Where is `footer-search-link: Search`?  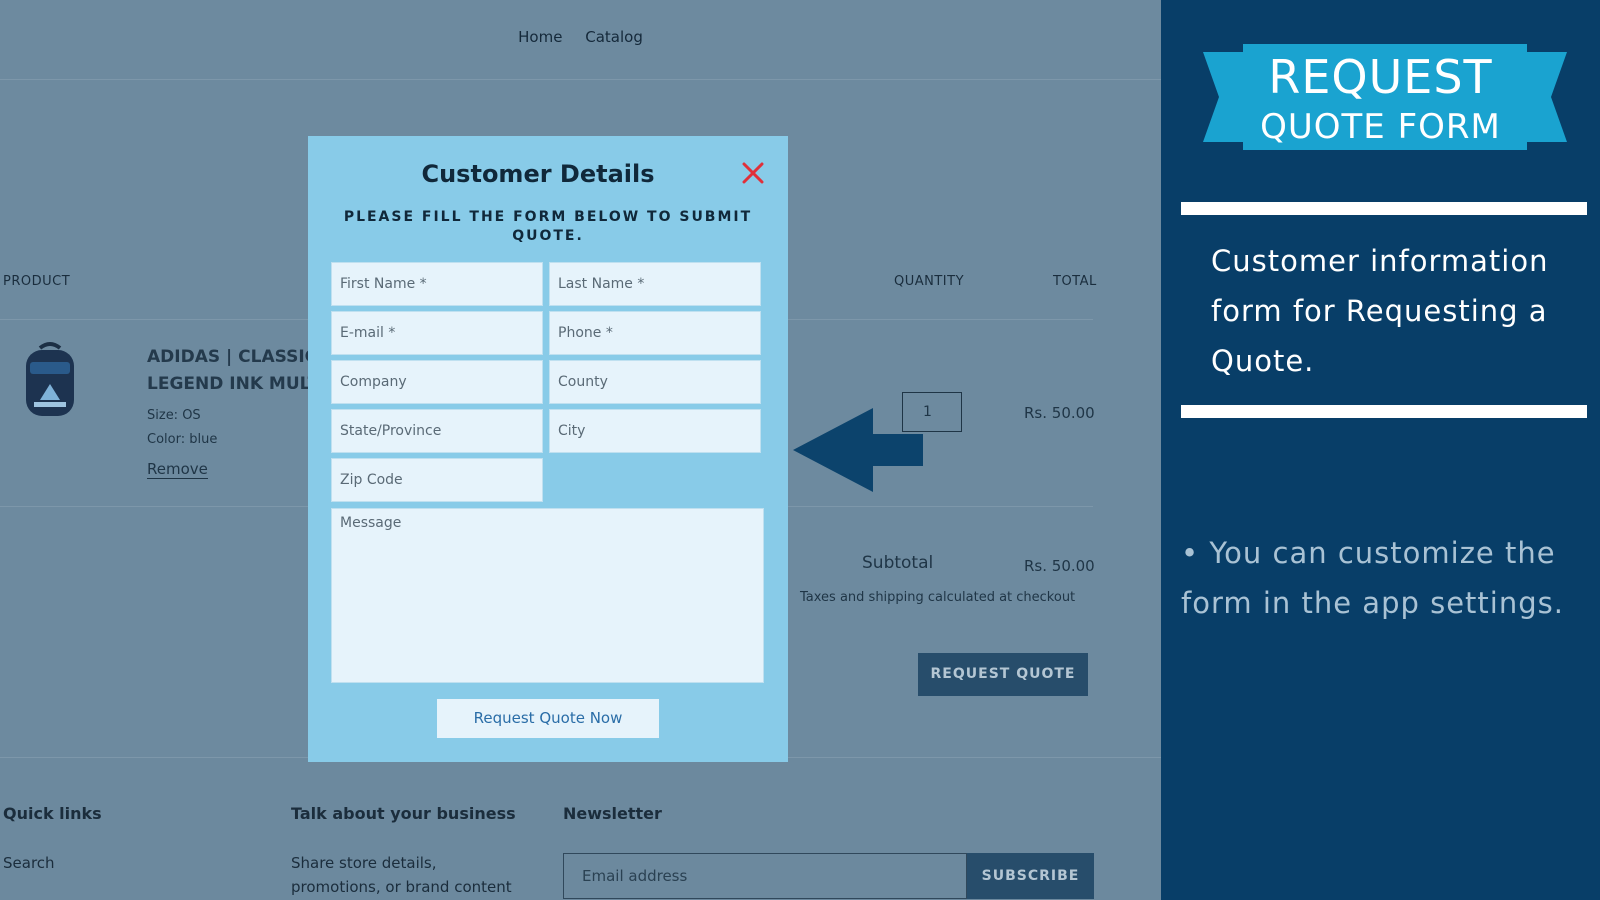
footer-search-link: Search is located at coordinates (29, 863).